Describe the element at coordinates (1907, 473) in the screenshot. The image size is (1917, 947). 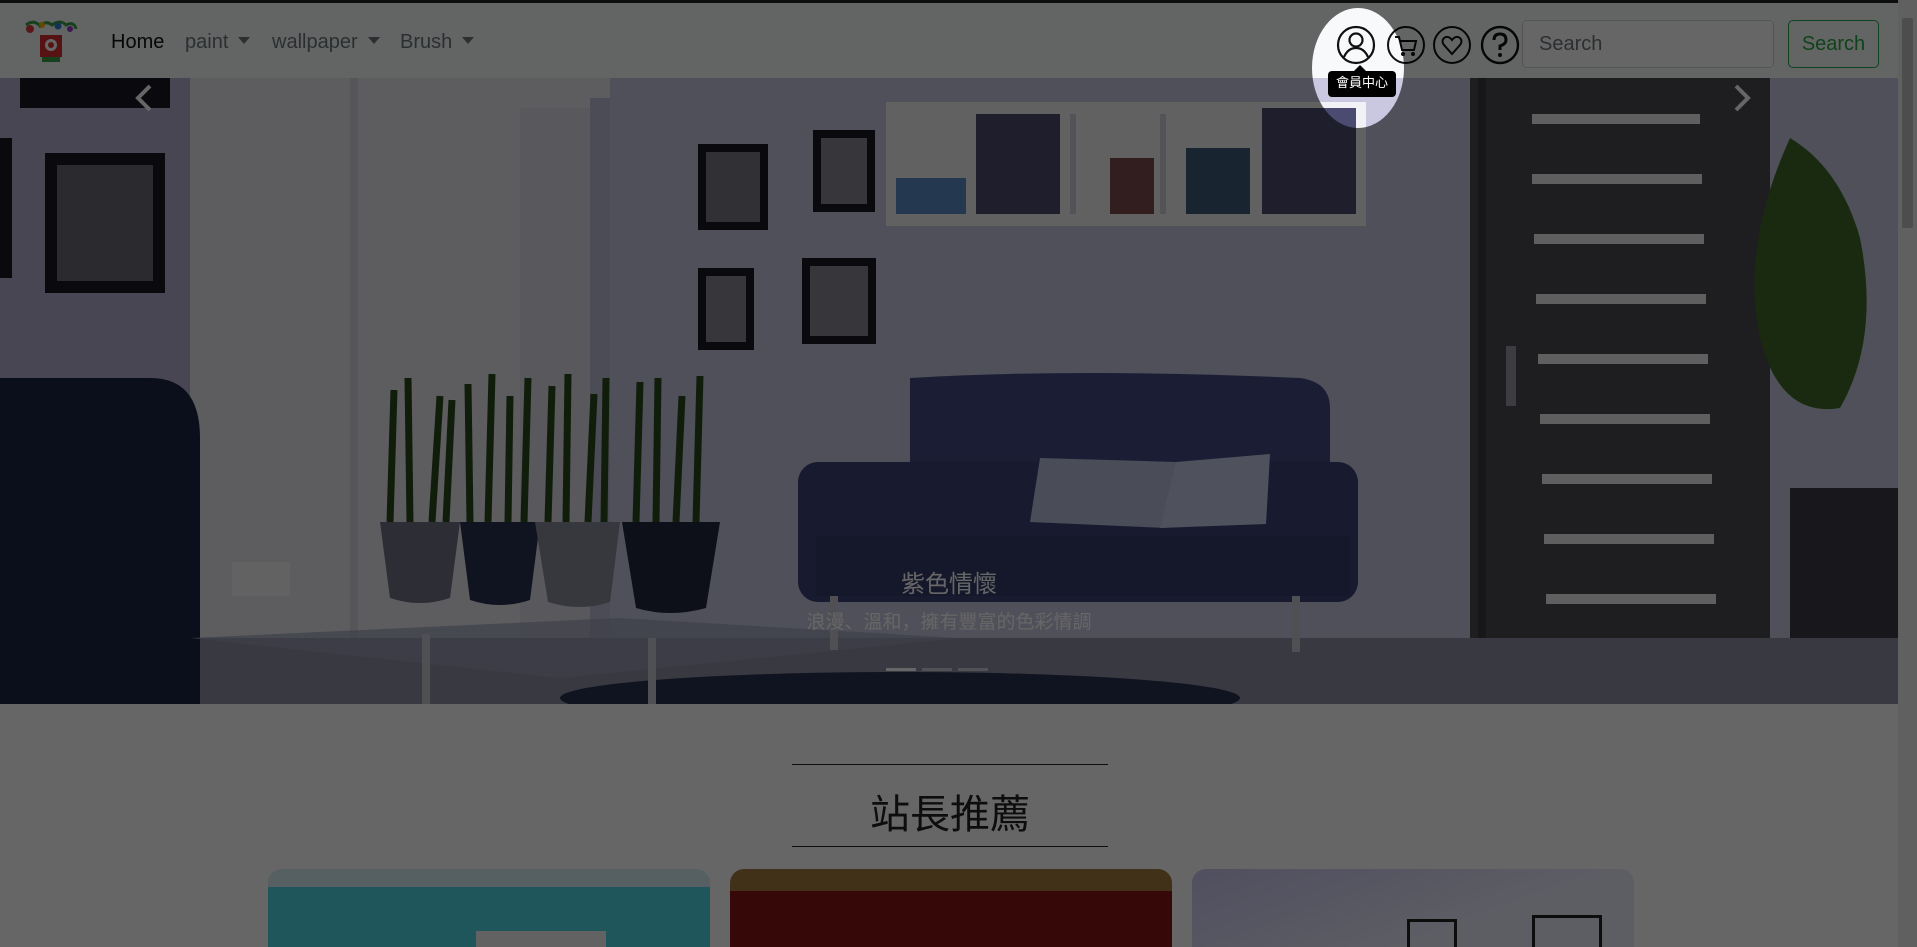
I see `scrollbar` at that location.